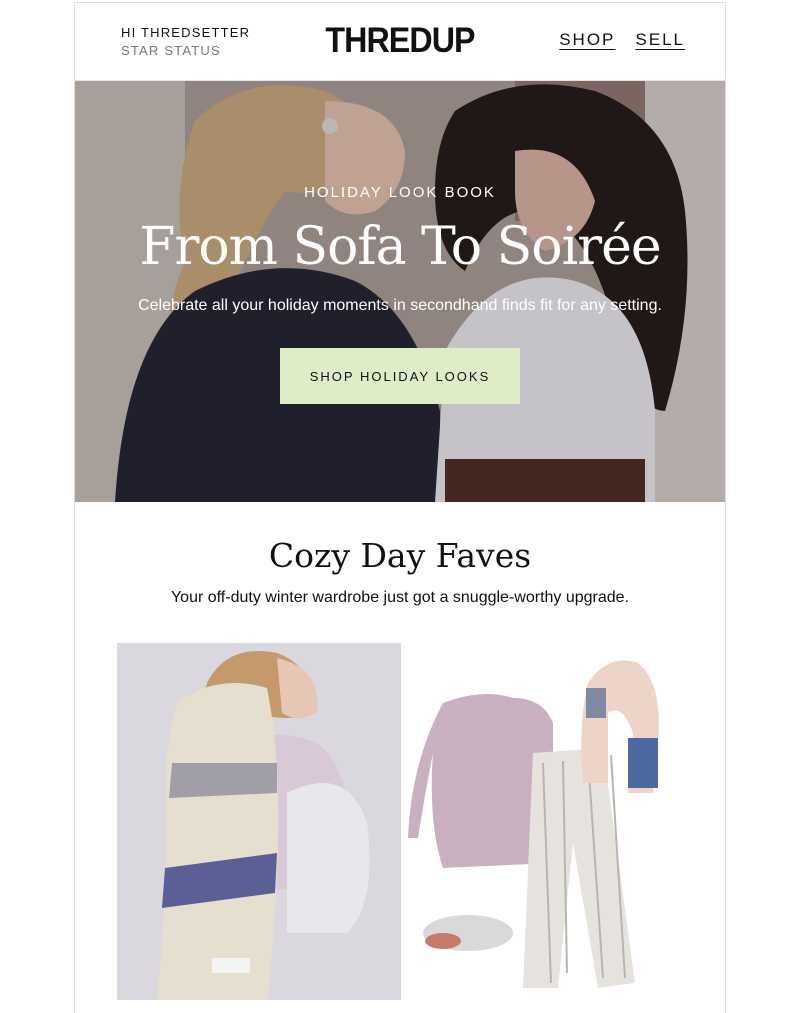 The image size is (800, 1013). What do you see at coordinates (400, 247) in the screenshot?
I see `hero-title: From Sofa To Soirée` at bounding box center [400, 247].